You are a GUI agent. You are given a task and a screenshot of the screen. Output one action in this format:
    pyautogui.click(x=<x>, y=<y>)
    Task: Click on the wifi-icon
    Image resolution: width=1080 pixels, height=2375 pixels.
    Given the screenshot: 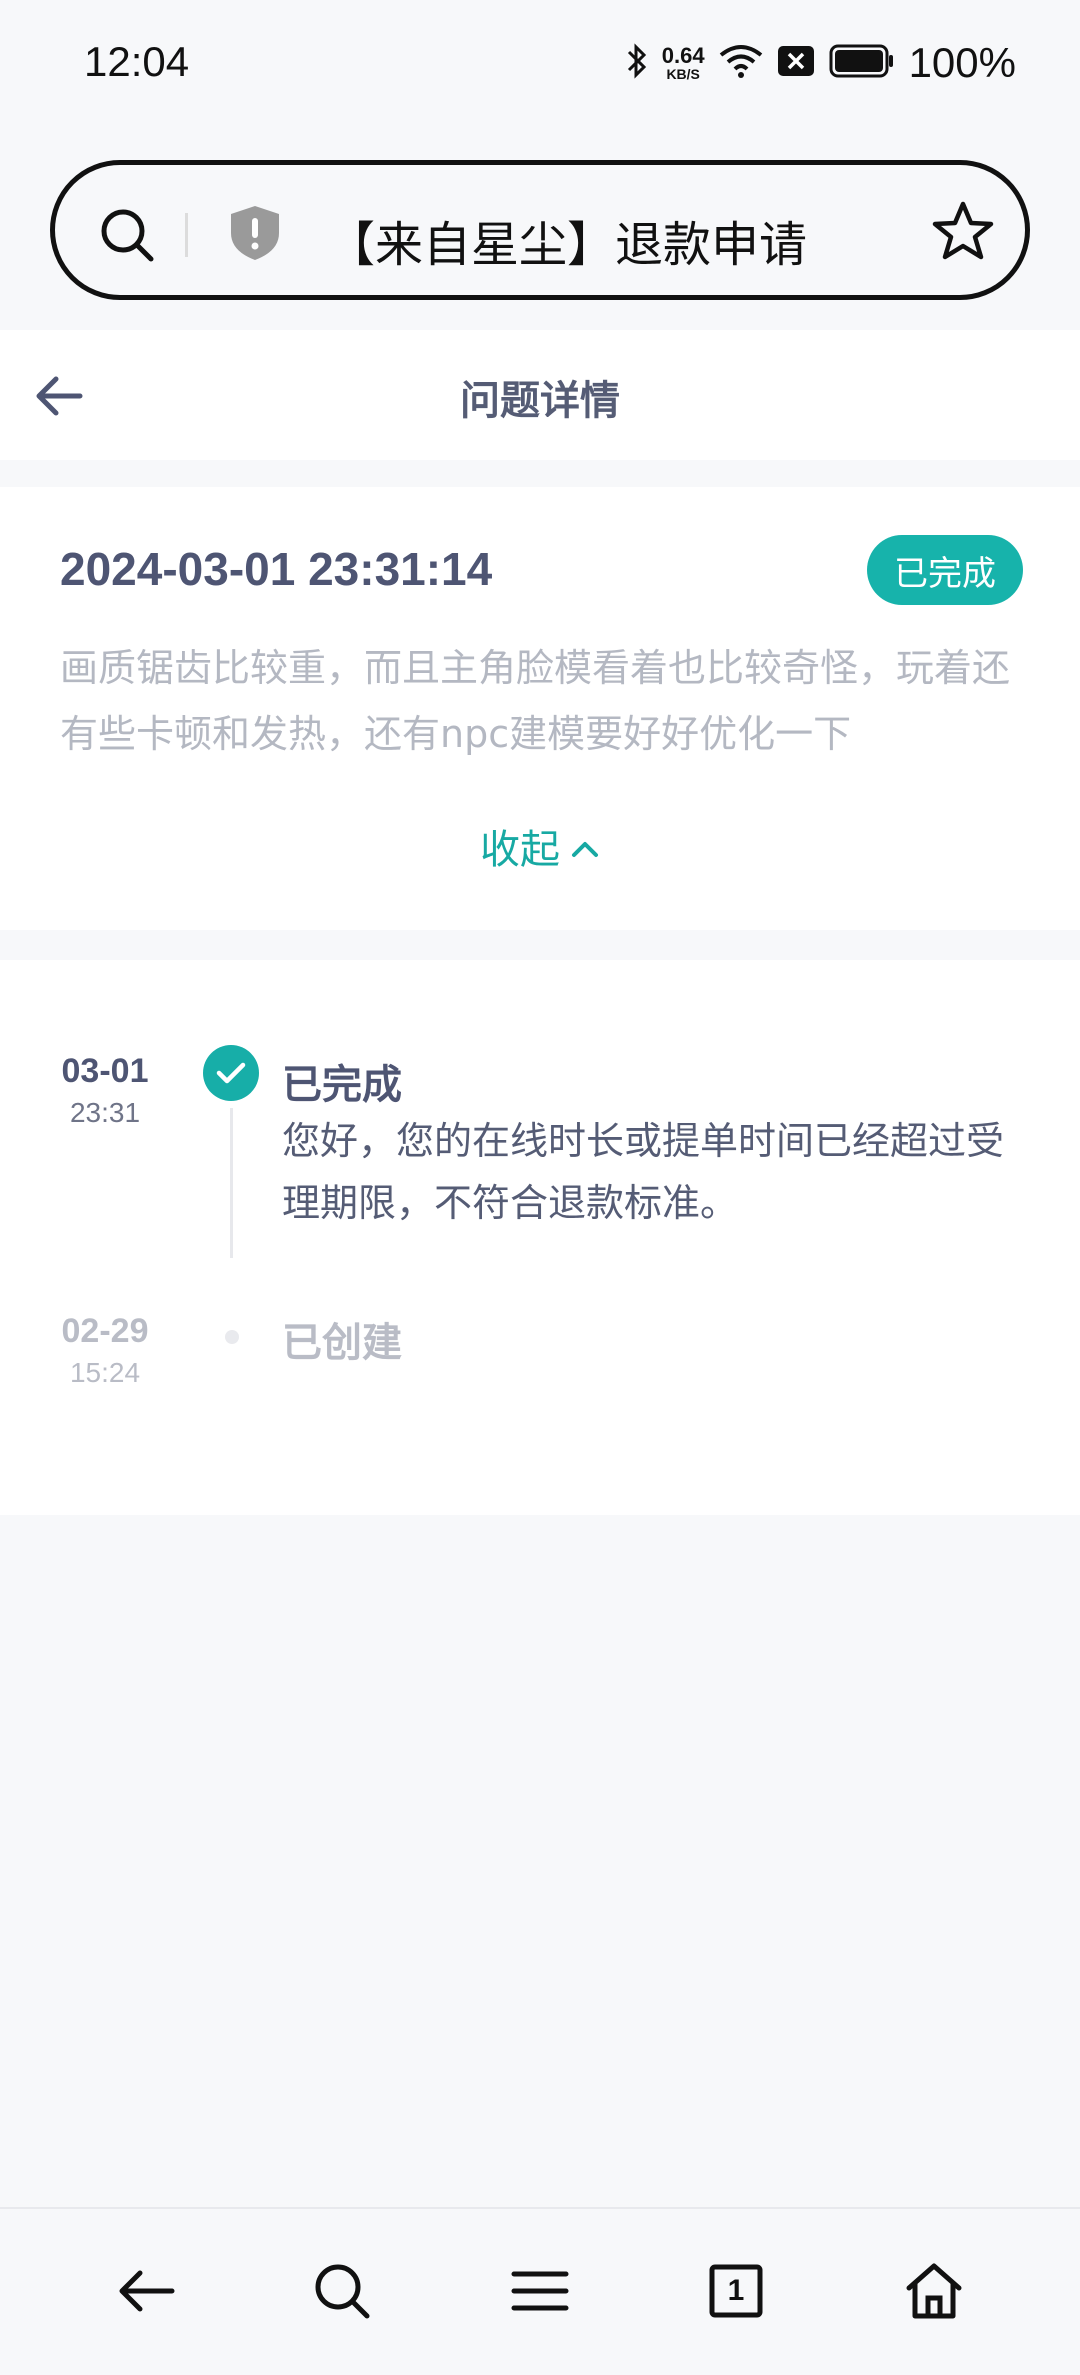 What is the action you would take?
    pyautogui.click(x=741, y=63)
    